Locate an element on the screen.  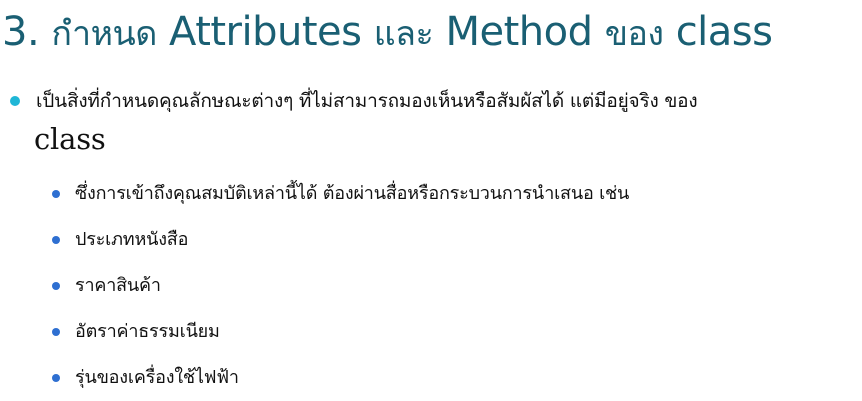
list-item: รุ่นของเครื่องใช้ไฟฟ้า is located at coordinates (452, 378).